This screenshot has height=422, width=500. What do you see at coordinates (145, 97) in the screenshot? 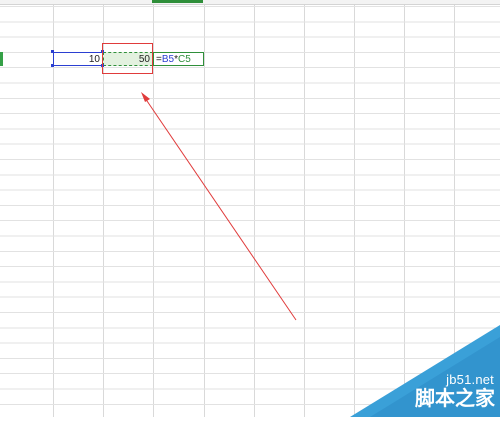
I see `annotation-arrow-head` at bounding box center [145, 97].